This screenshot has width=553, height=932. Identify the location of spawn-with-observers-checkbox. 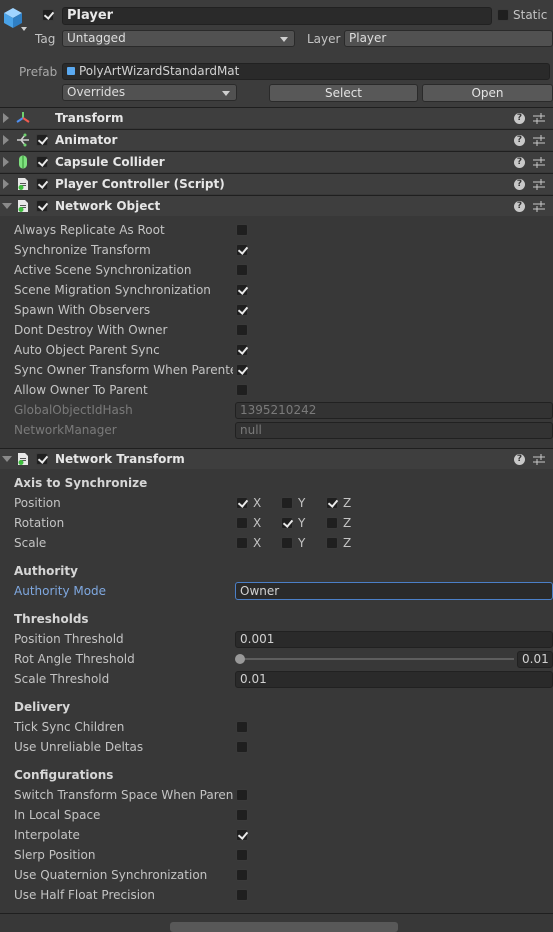
(242, 310).